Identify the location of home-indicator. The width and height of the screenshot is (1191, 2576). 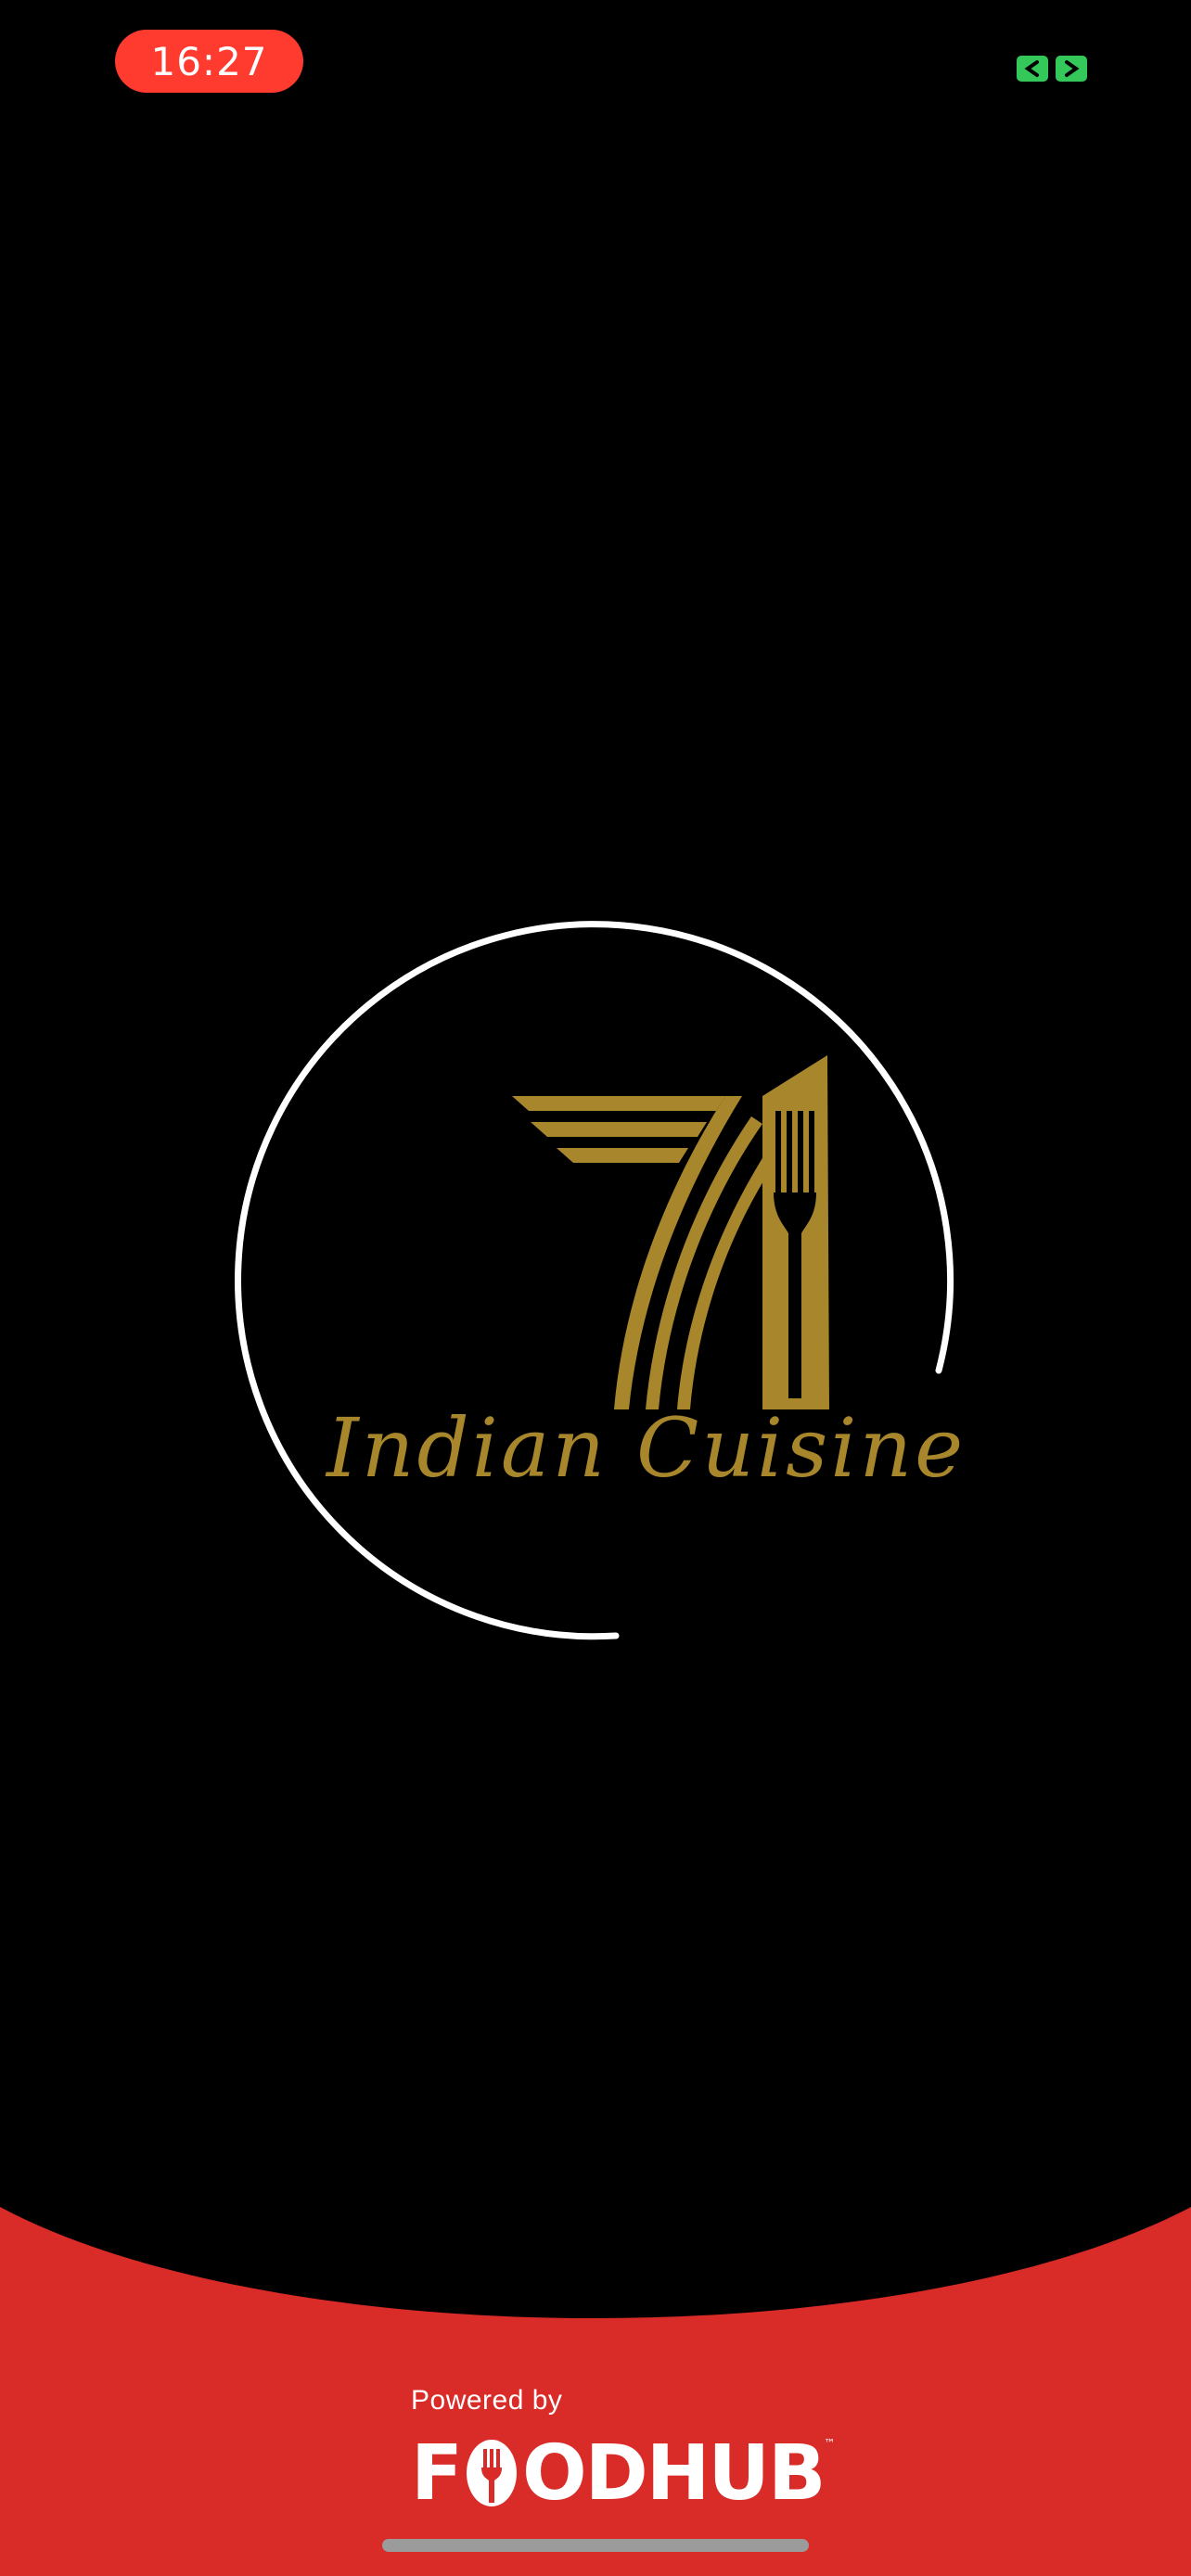
(595, 2545).